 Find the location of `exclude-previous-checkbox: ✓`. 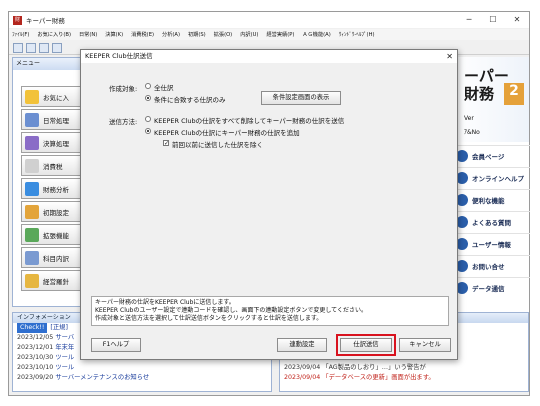

exclude-previous-checkbox: ✓ is located at coordinates (166, 143).